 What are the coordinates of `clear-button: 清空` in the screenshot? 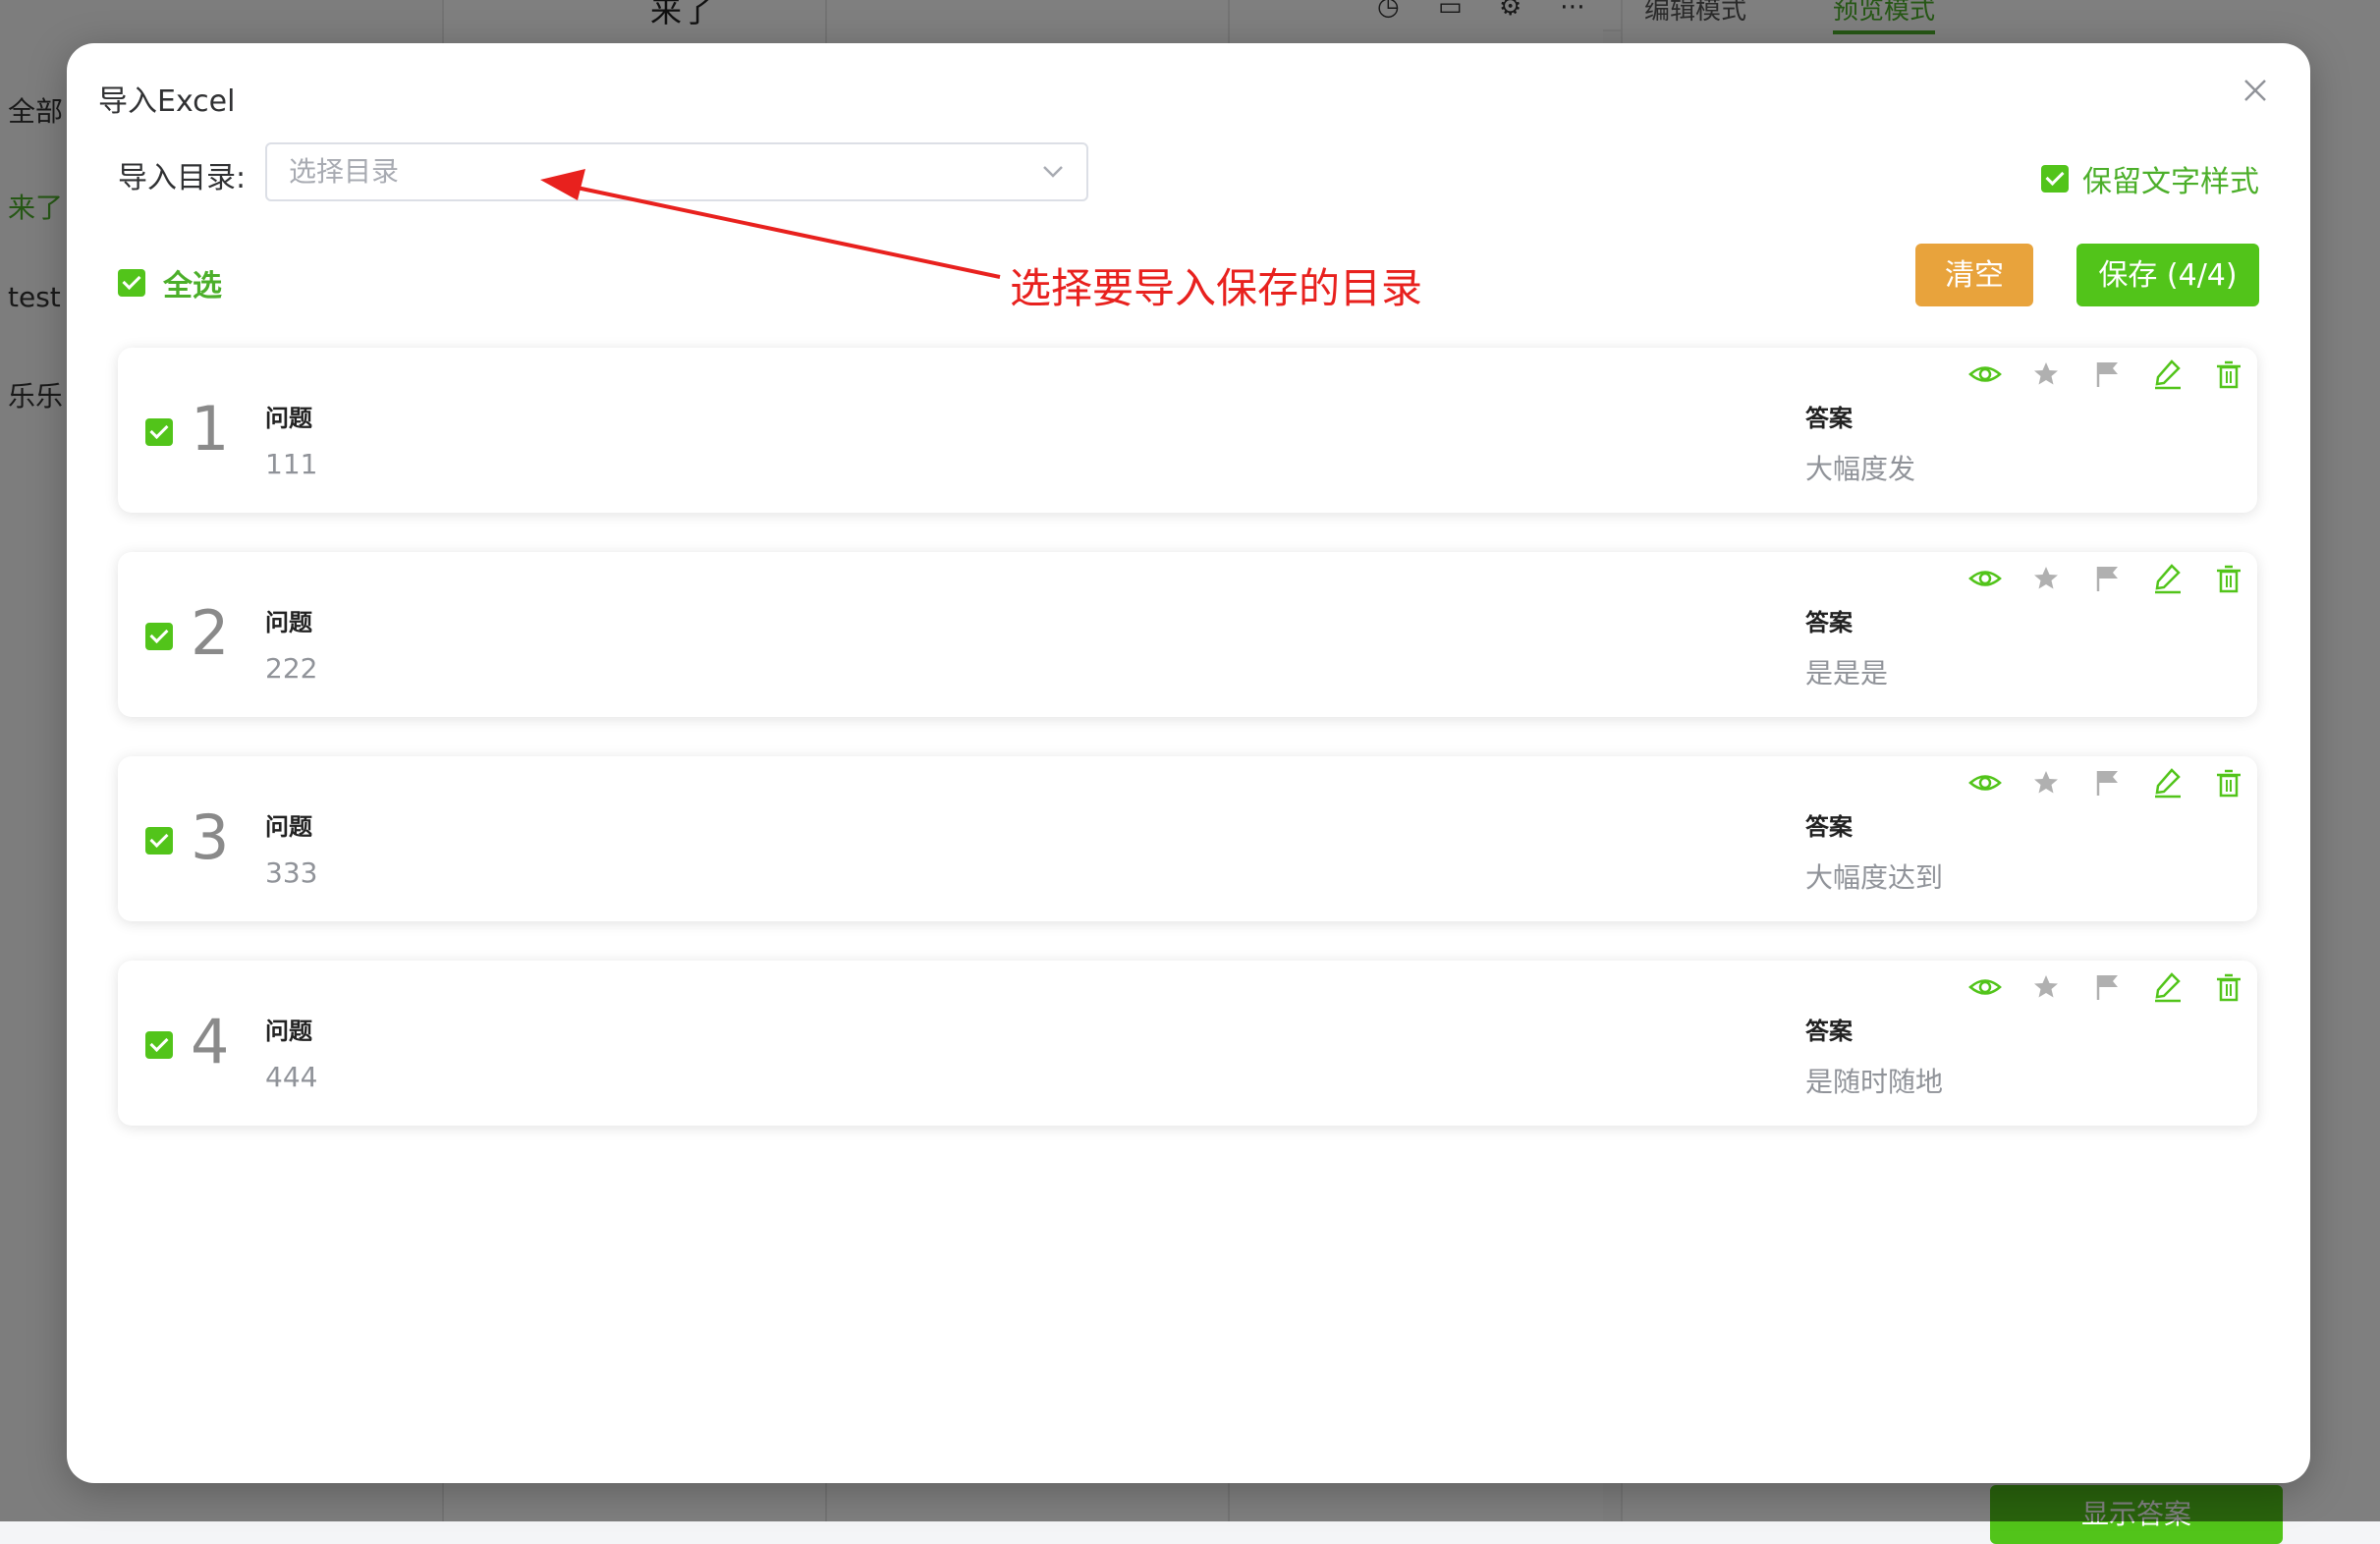 It's located at (1974, 275).